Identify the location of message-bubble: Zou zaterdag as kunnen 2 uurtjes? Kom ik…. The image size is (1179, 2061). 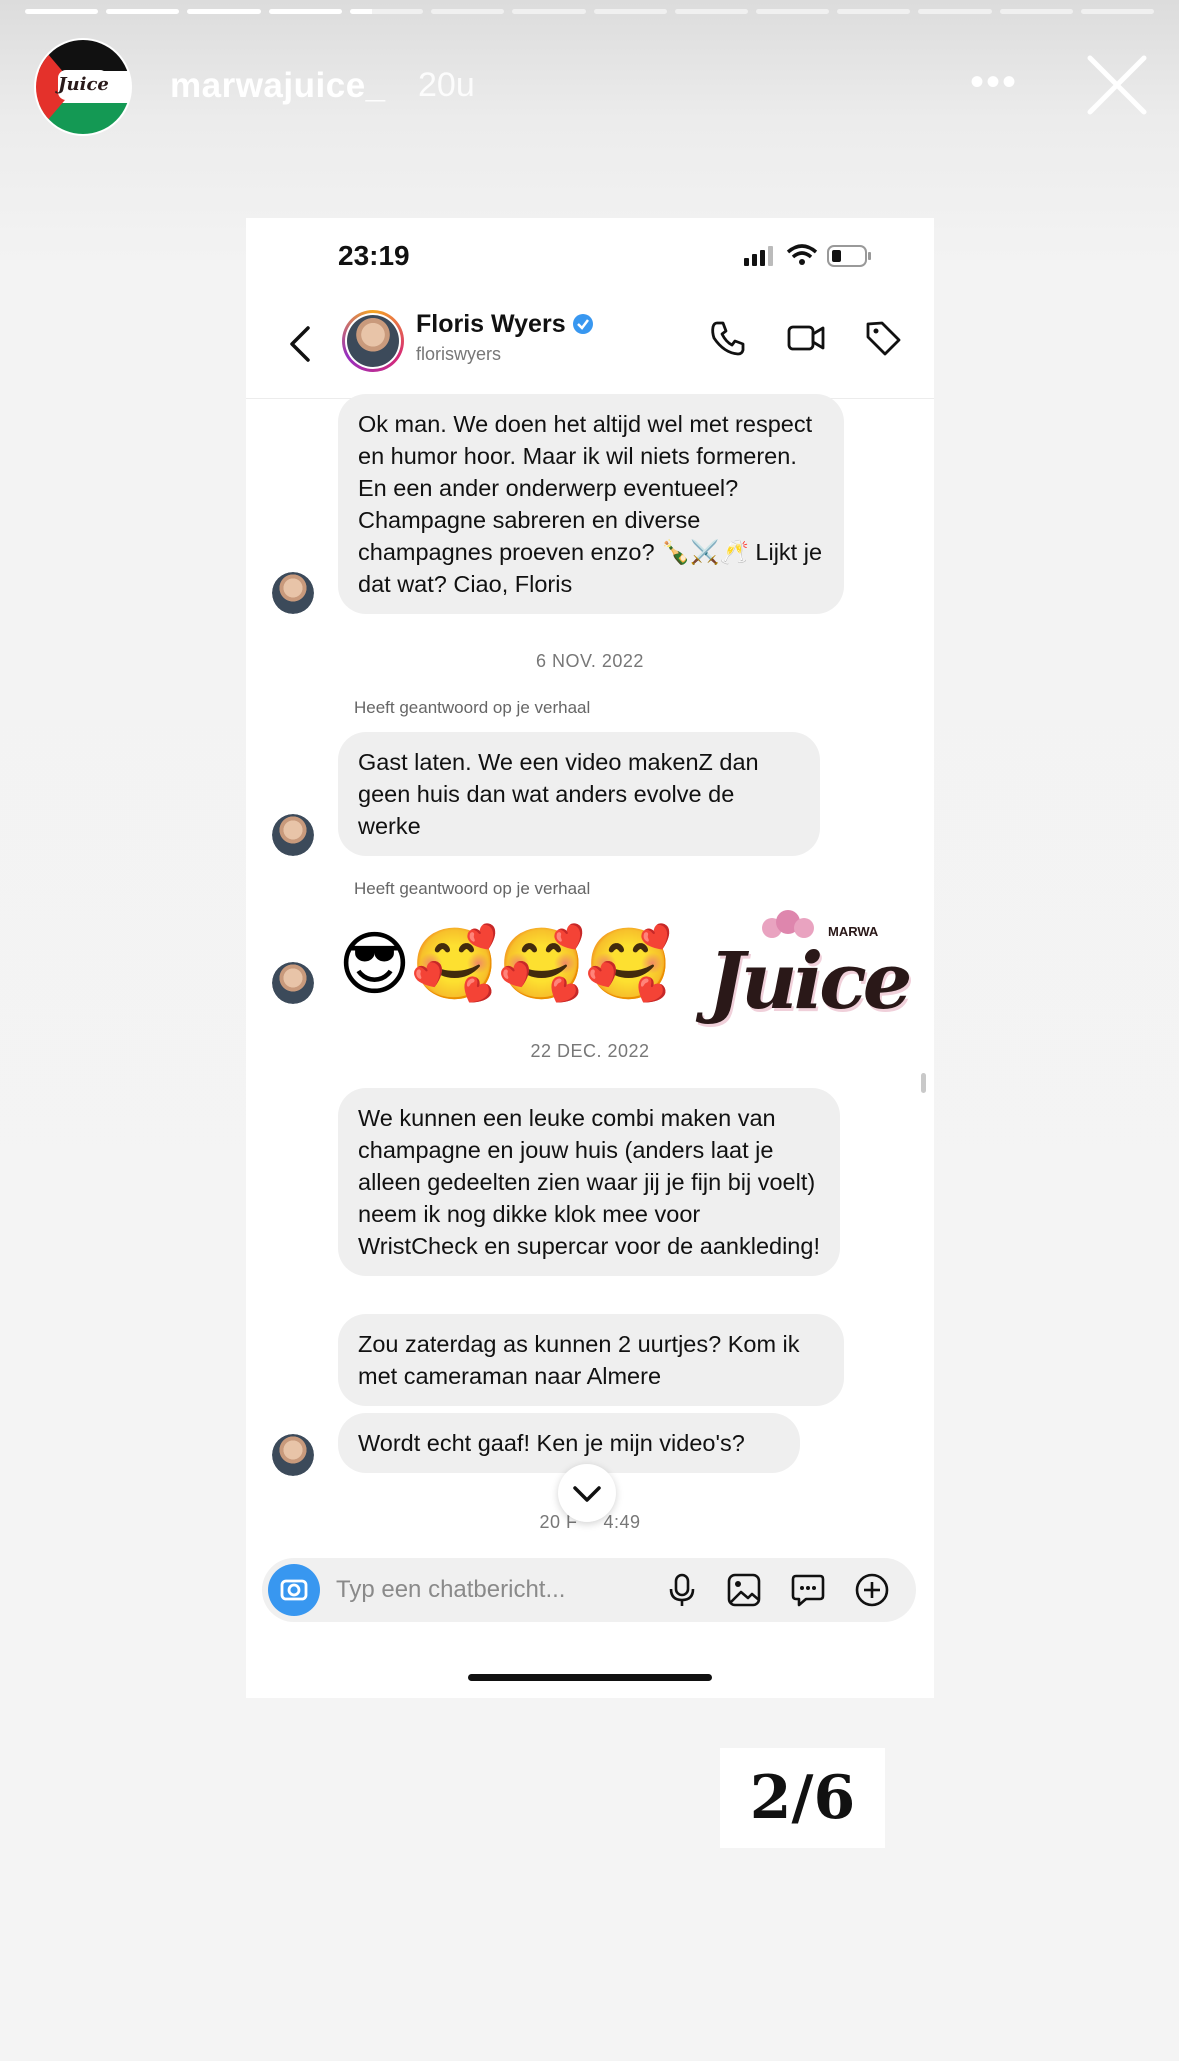
(591, 1360).